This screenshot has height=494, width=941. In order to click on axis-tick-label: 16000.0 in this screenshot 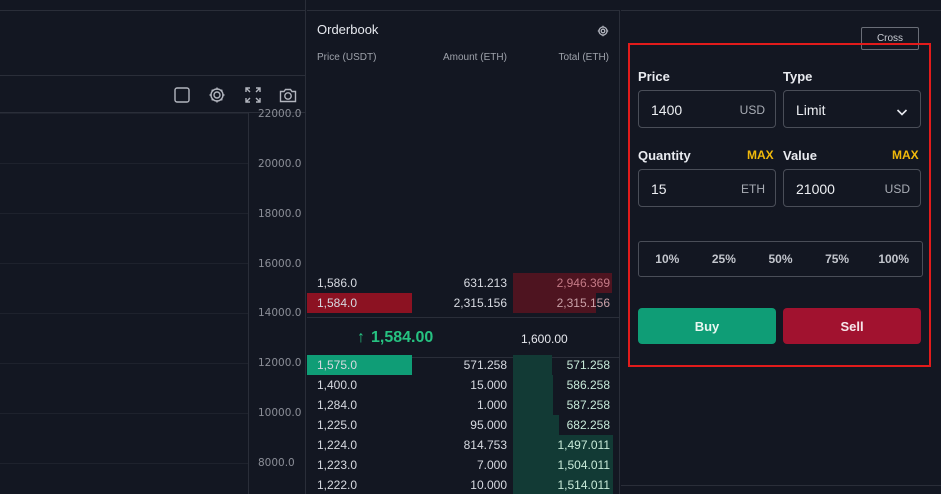, I will do `click(280, 264)`.